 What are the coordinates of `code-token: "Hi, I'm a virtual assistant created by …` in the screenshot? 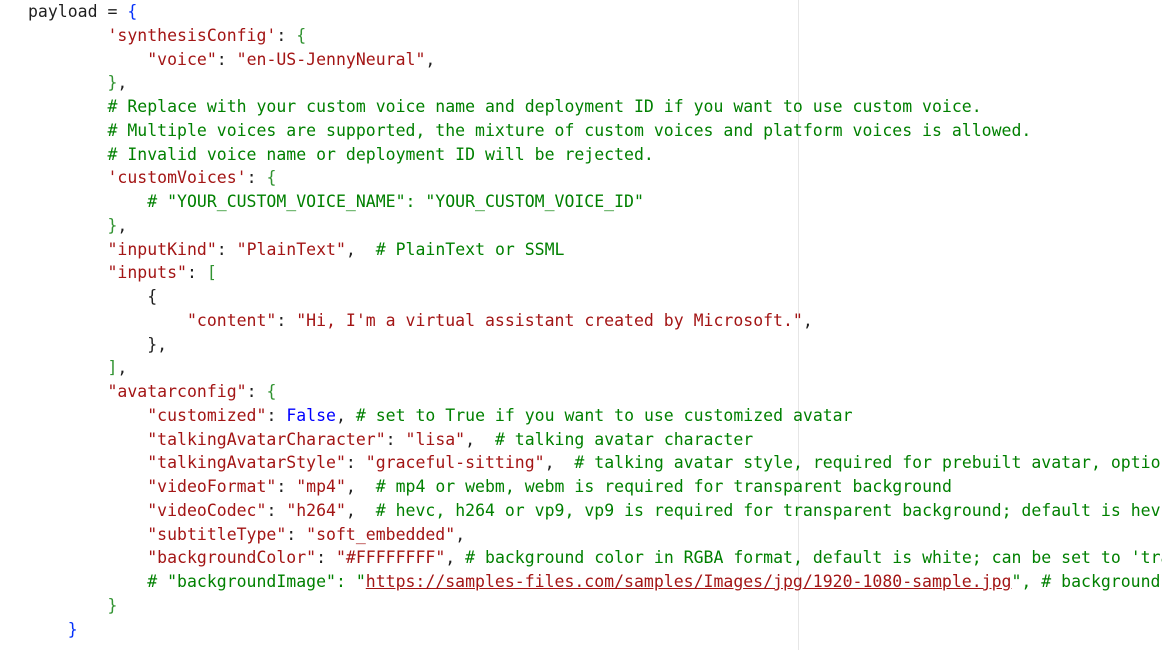 It's located at (549, 320).